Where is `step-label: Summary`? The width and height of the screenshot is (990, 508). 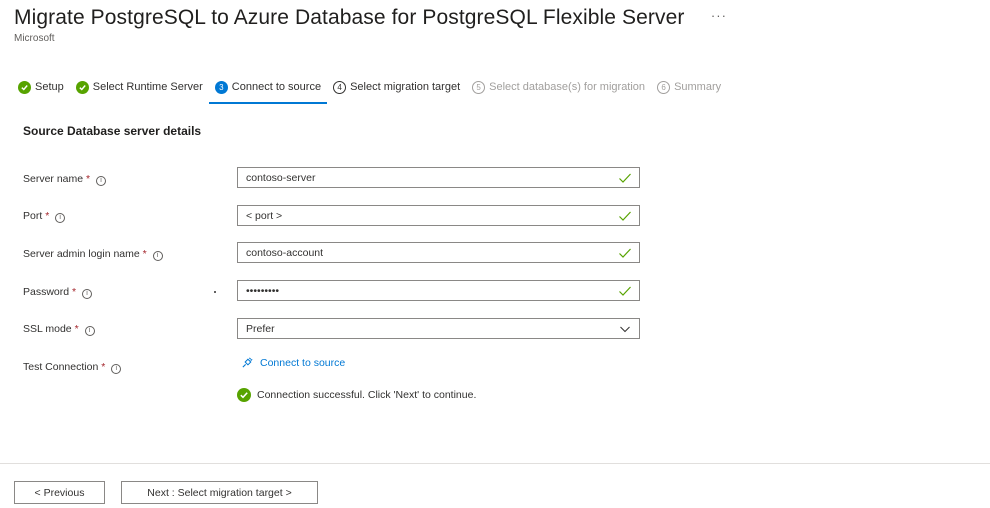
step-label: Summary is located at coordinates (698, 87).